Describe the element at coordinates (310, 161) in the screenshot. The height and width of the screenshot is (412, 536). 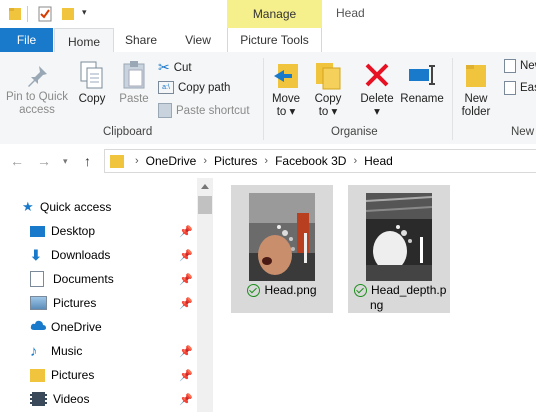
I see `breadcrumb-facebook-3d: Facebook 3D` at that location.